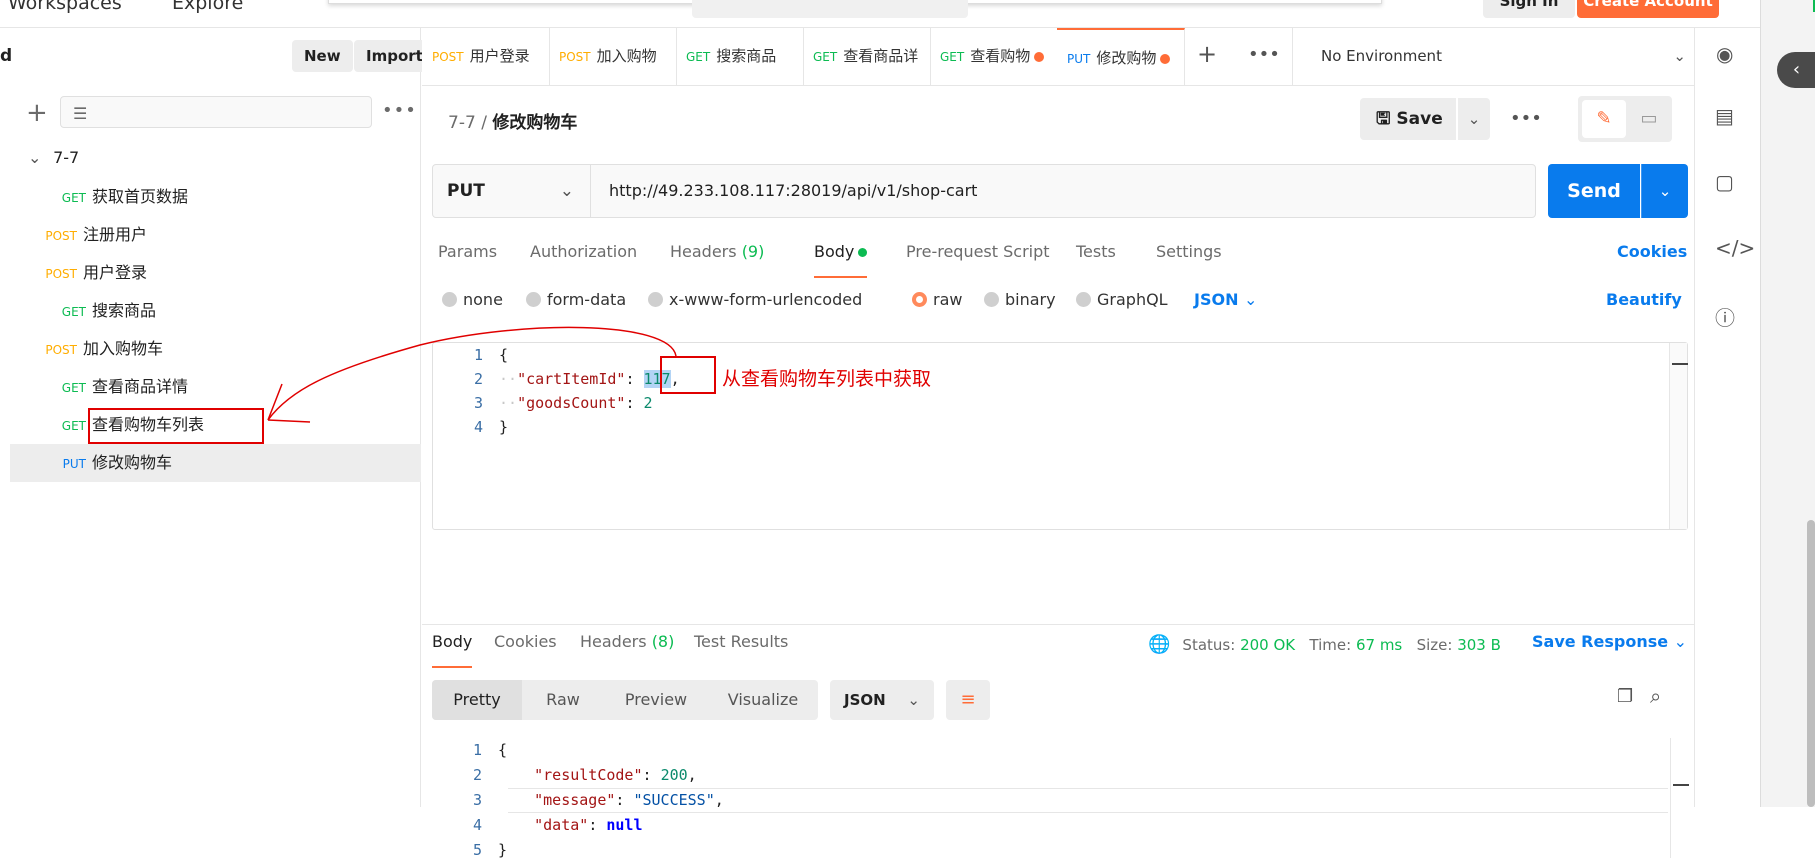 The height and width of the screenshot is (863, 1815). I want to click on line-number: 5, so click(477, 850).